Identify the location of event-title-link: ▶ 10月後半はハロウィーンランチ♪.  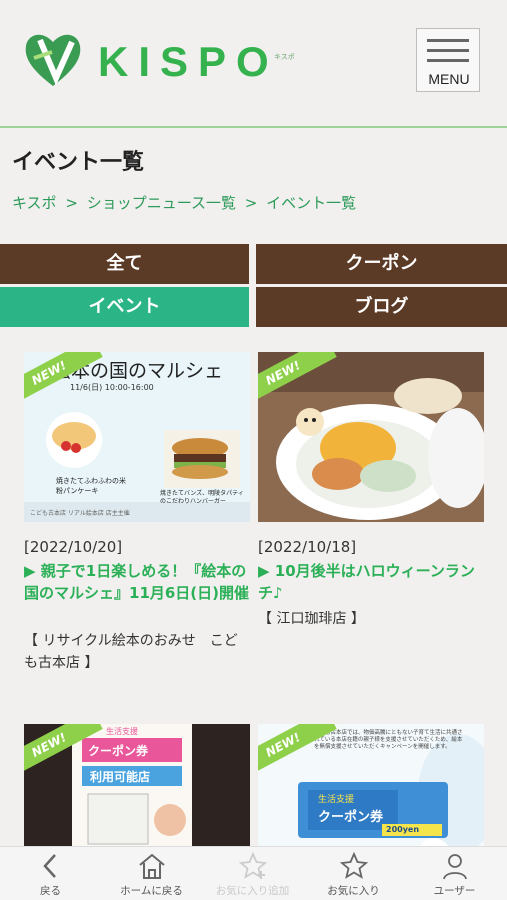
(371, 582).